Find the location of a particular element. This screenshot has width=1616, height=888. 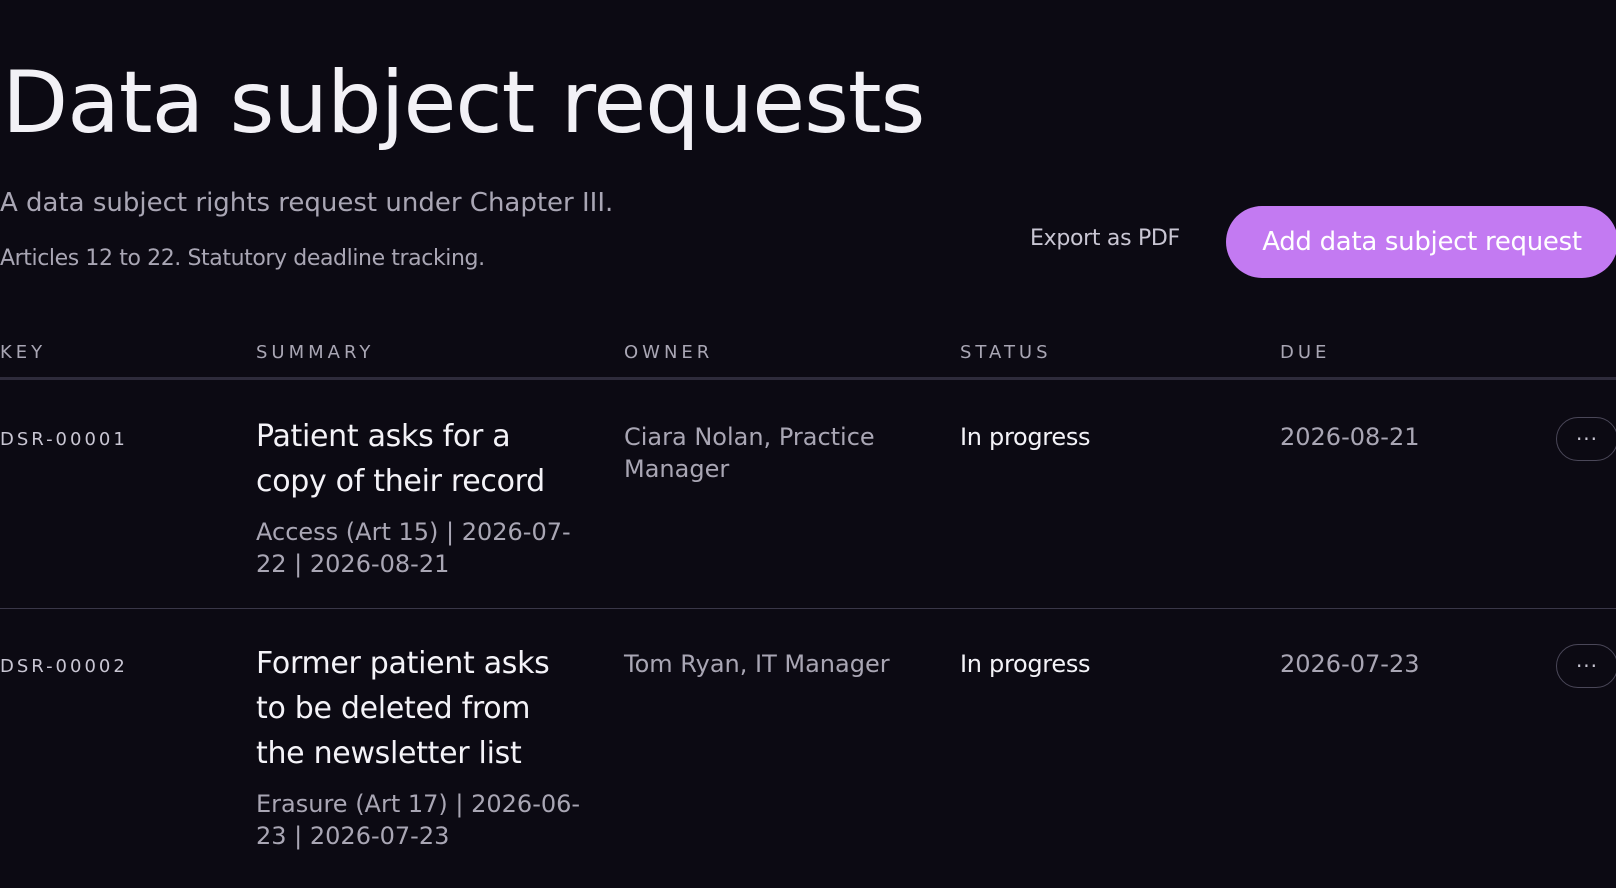

request-title: Patient asks for a copy of their record is located at coordinates (421, 459).